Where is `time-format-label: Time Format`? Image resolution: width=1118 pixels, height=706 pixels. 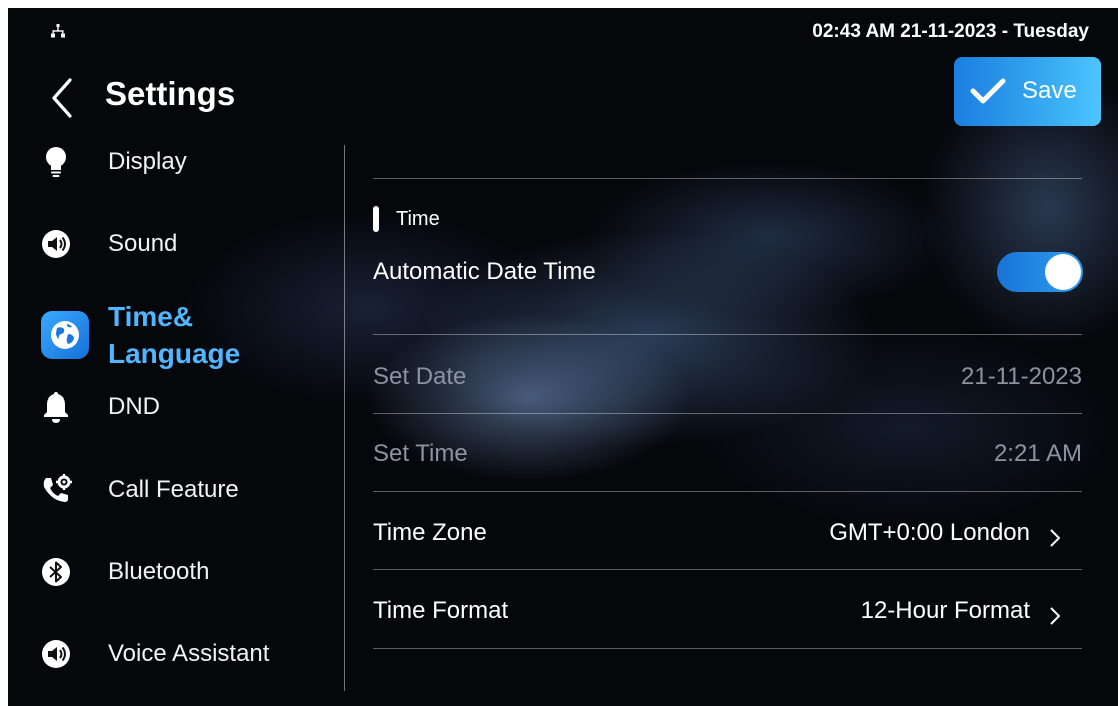 time-format-label: Time Format is located at coordinates (441, 610).